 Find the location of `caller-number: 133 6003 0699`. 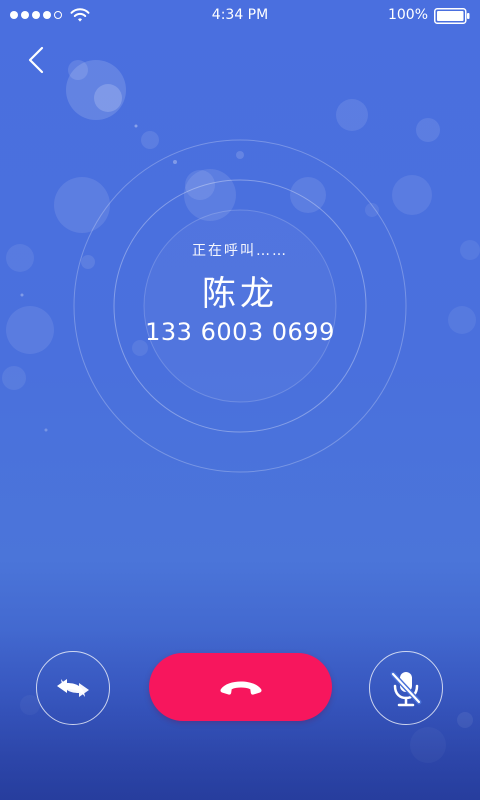

caller-number: 133 6003 0699 is located at coordinates (240, 332).